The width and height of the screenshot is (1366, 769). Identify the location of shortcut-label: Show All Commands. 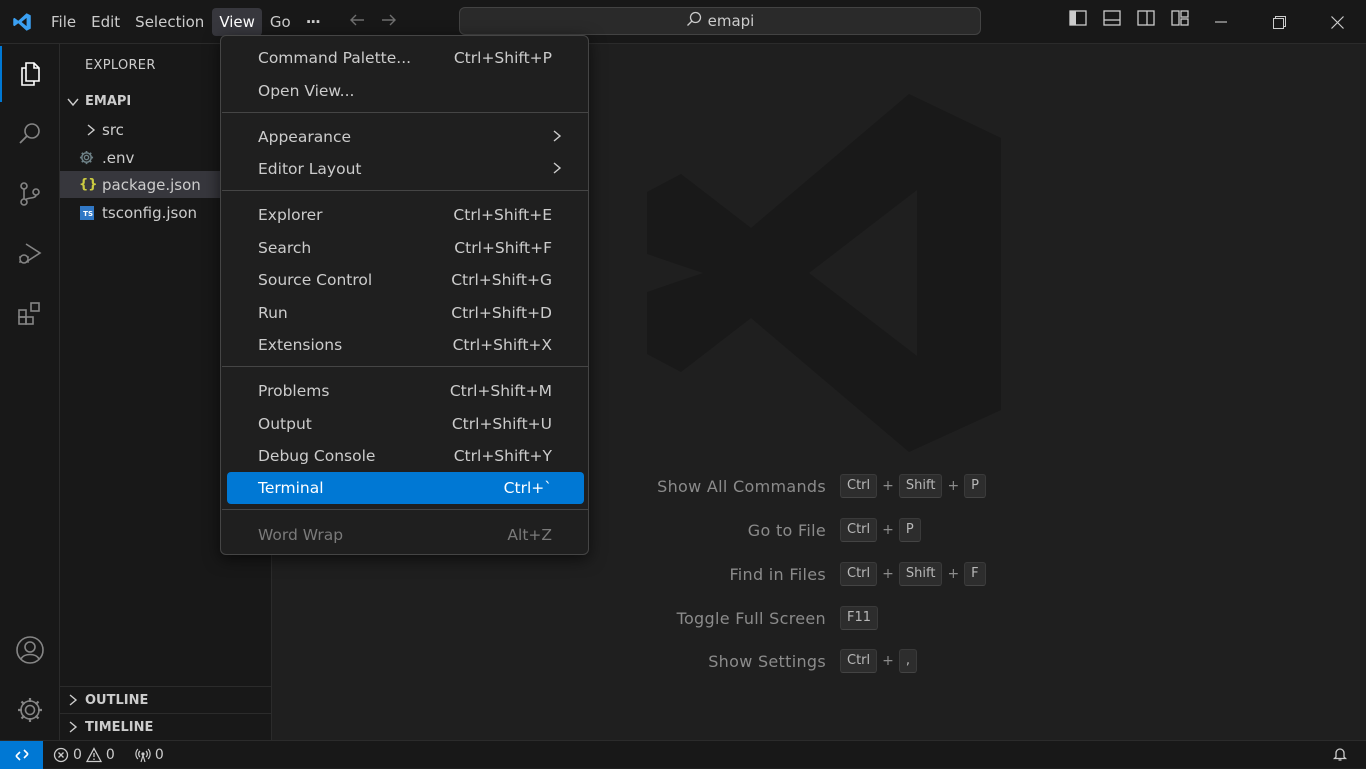
(741, 486).